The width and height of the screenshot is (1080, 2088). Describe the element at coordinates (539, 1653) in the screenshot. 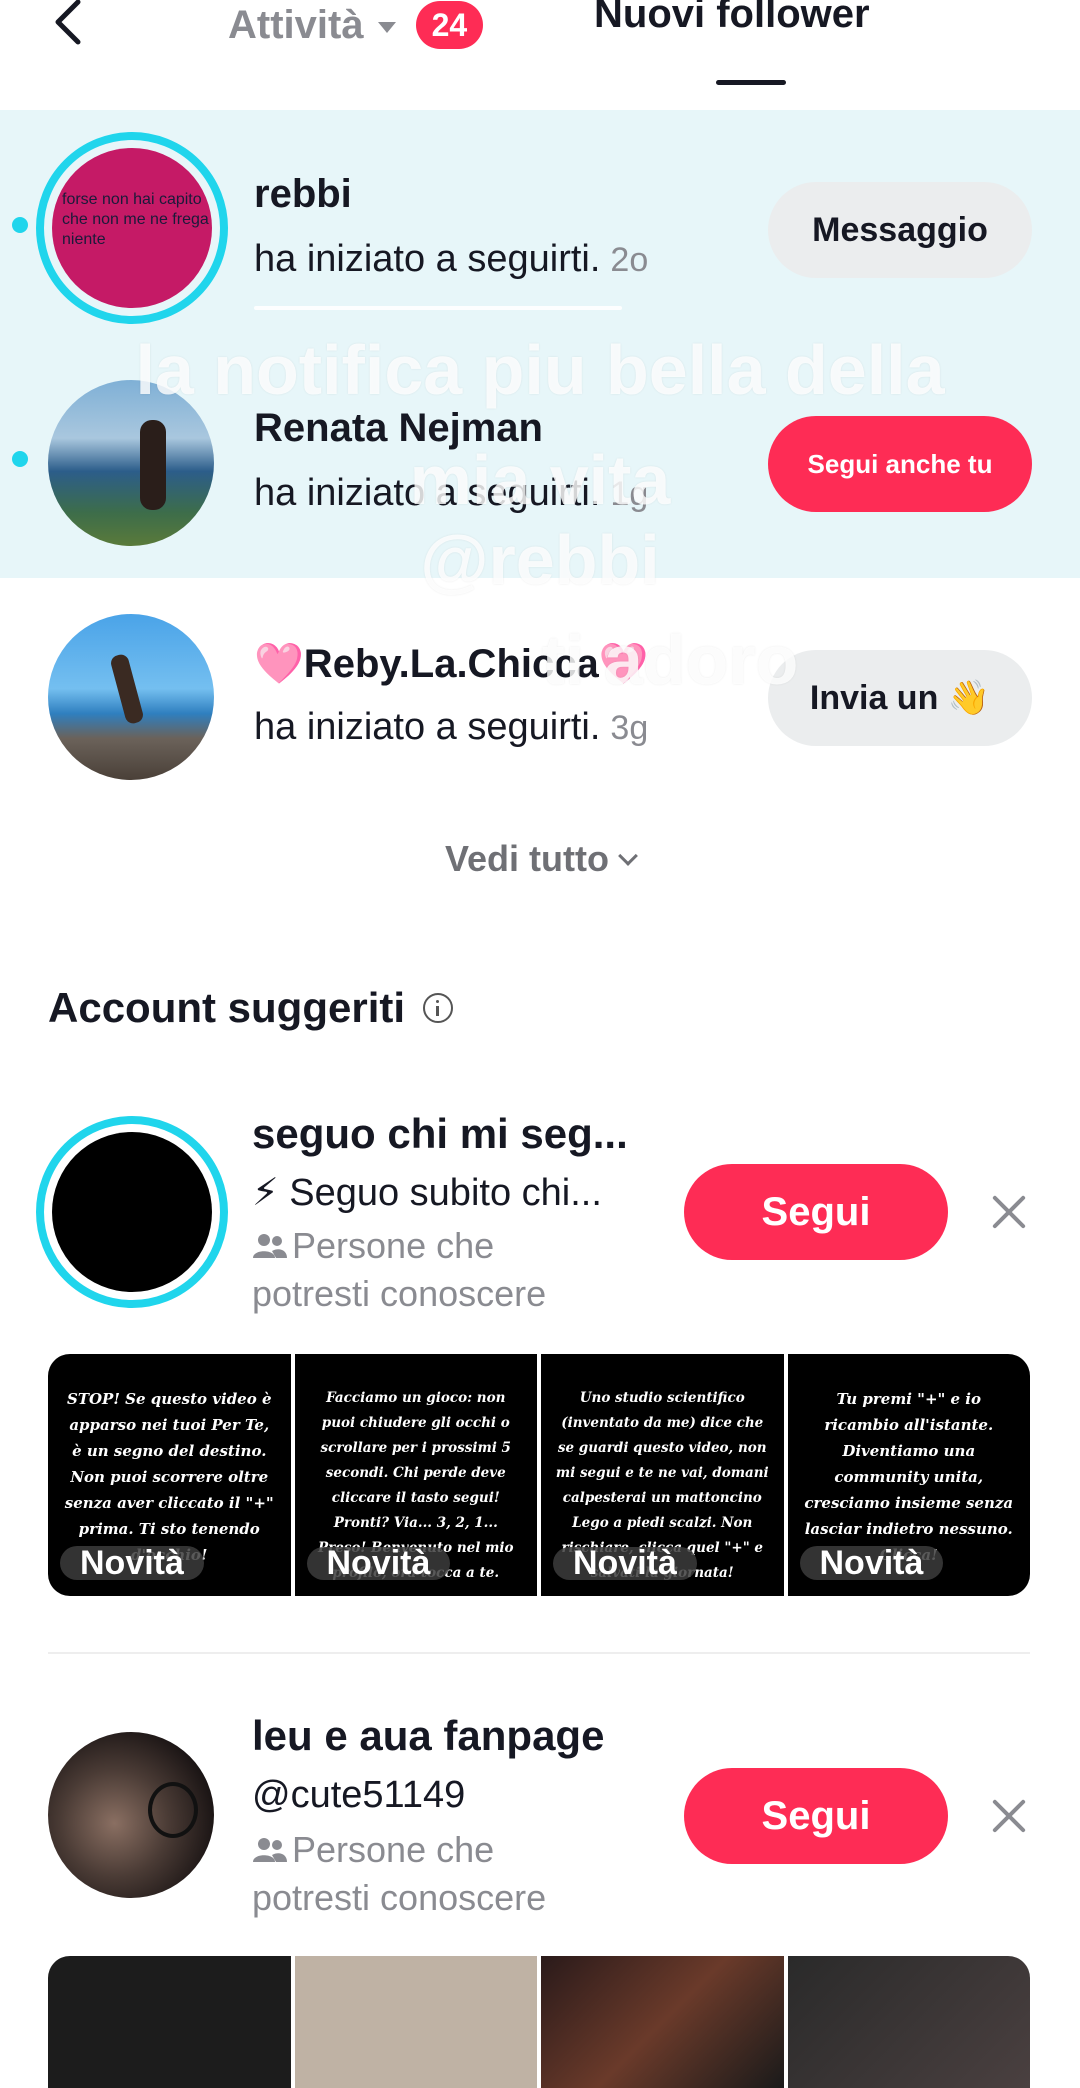

I see `section-divider` at that location.